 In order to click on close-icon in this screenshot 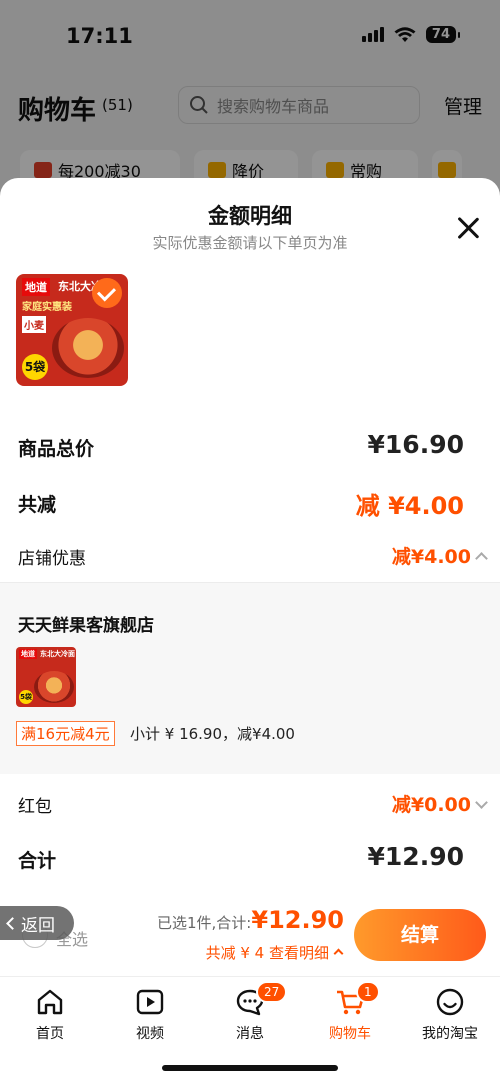, I will do `click(468, 228)`.